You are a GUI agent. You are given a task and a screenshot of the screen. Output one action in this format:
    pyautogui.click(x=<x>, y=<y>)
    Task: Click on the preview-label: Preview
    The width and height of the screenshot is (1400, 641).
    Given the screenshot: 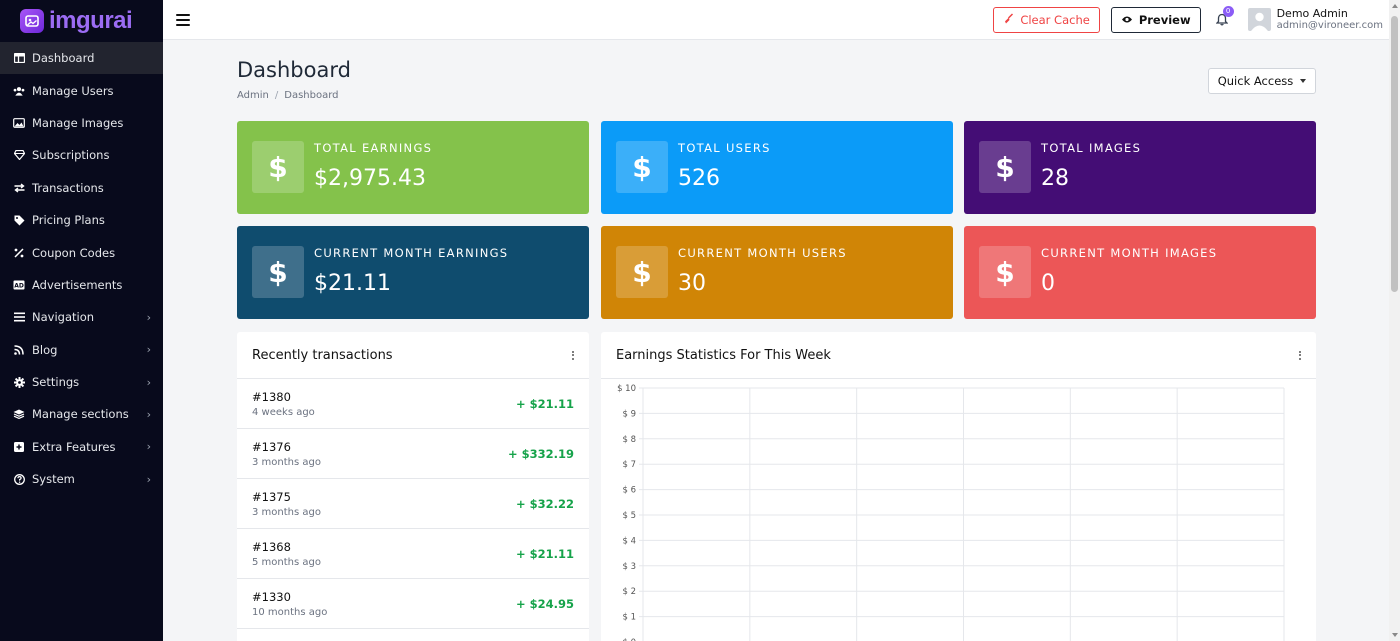 What is the action you would take?
    pyautogui.click(x=1164, y=19)
    